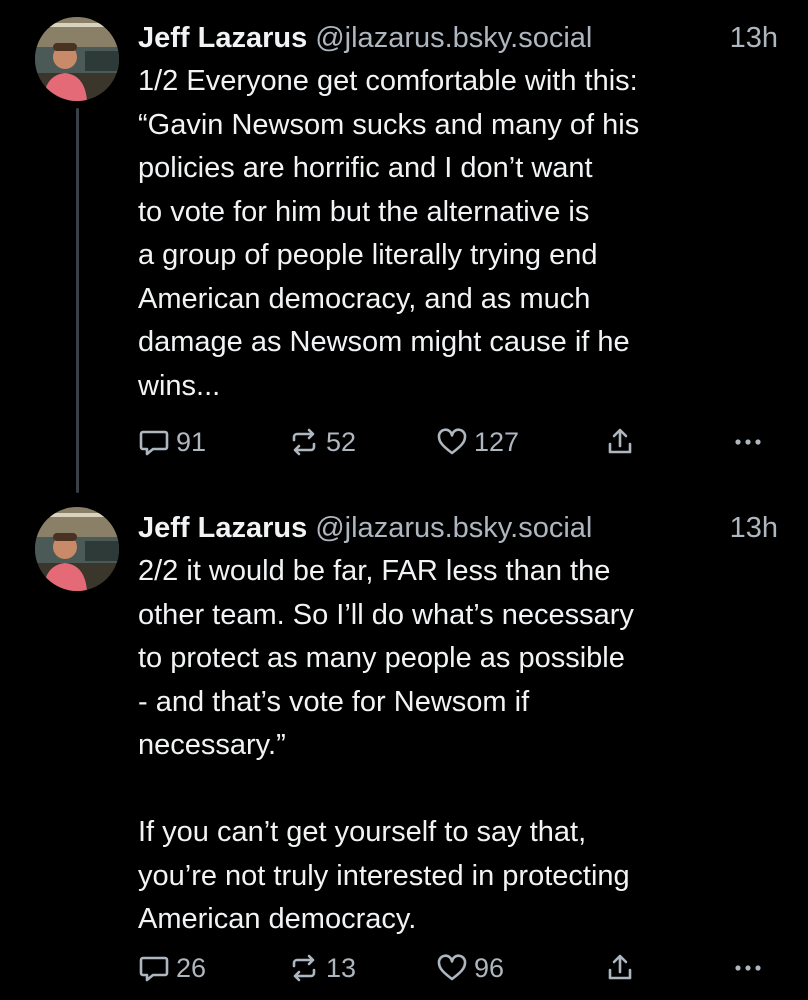  Describe the element at coordinates (389, 124) in the screenshot. I see `post-text-line: “Gavin Newsom sucks and many of his` at that location.